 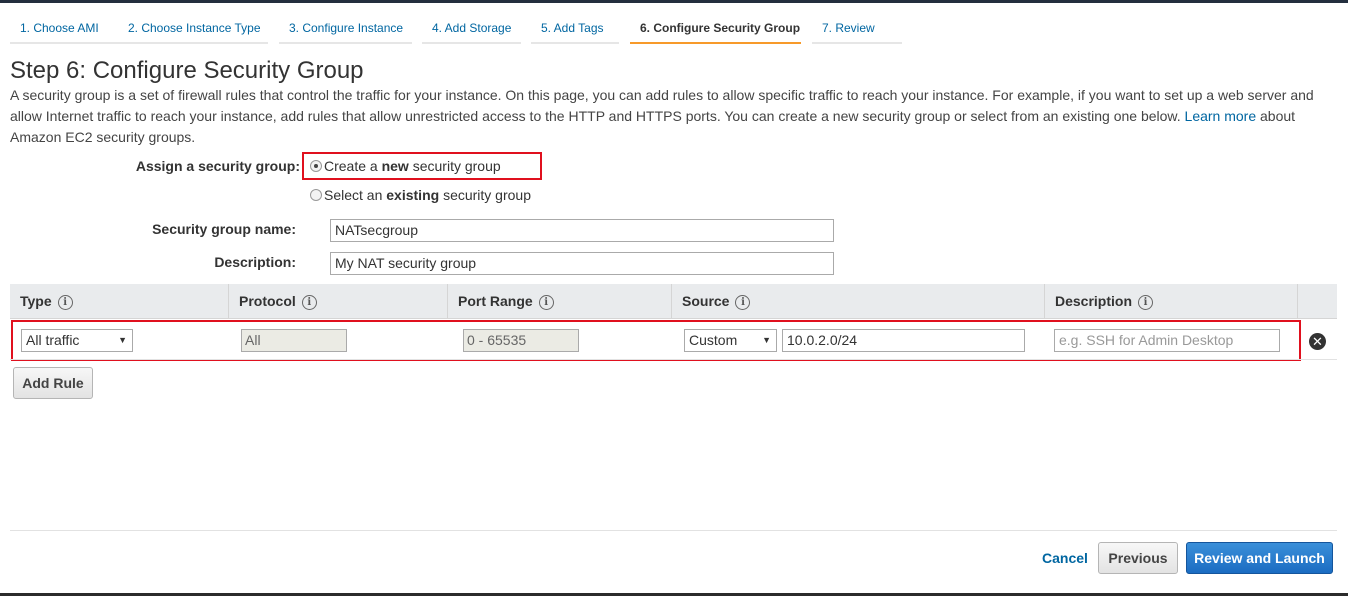 What do you see at coordinates (338, 301) in the screenshot?
I see `column-protocol: Protocol i` at bounding box center [338, 301].